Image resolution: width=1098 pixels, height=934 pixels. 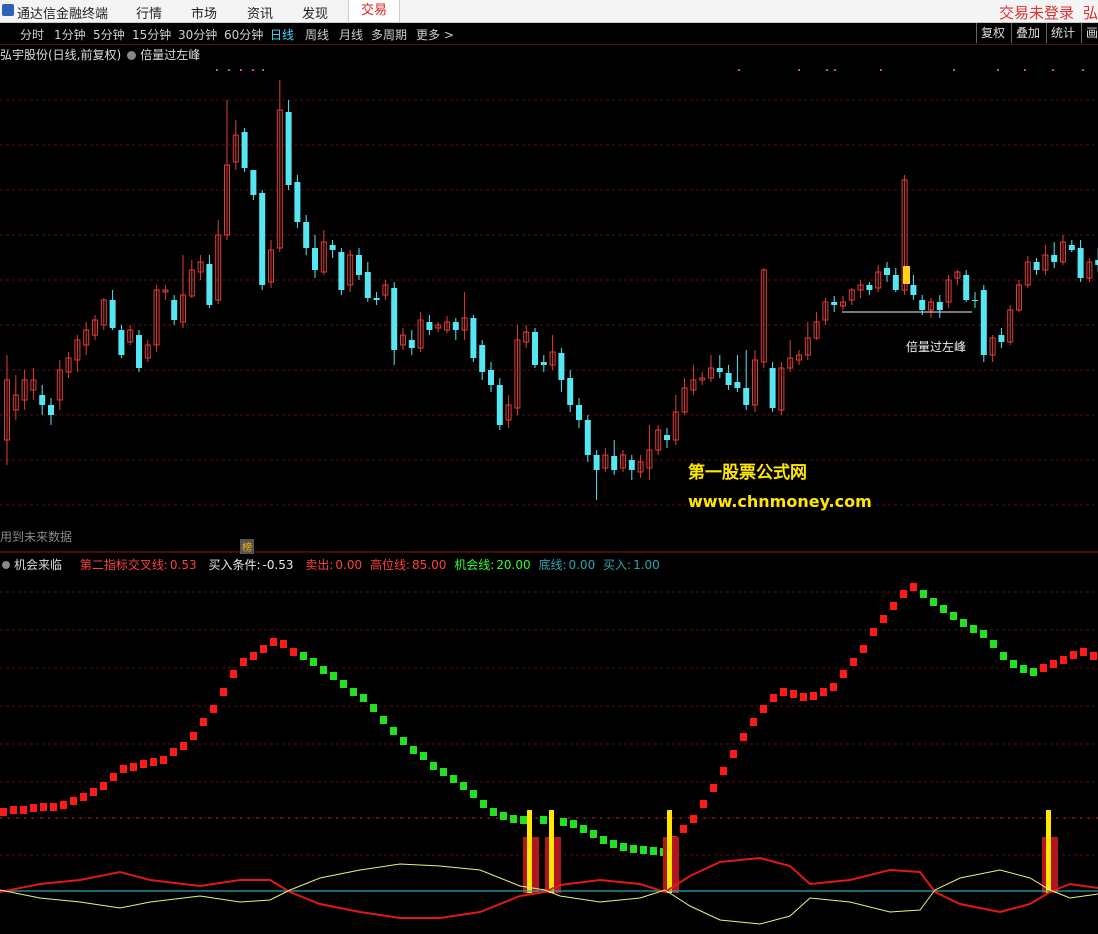 What do you see at coordinates (247, 546) in the screenshot?
I see `rank-badge: 榜` at bounding box center [247, 546].